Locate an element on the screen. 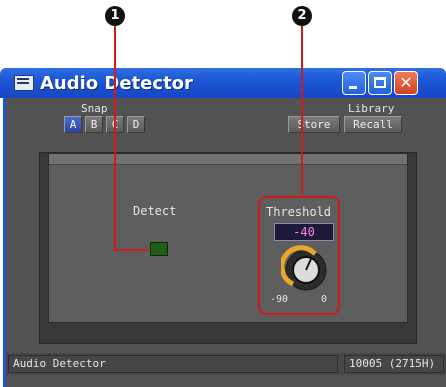 This screenshot has height=387, width=446. close-icon: ✕ is located at coordinates (406, 82).